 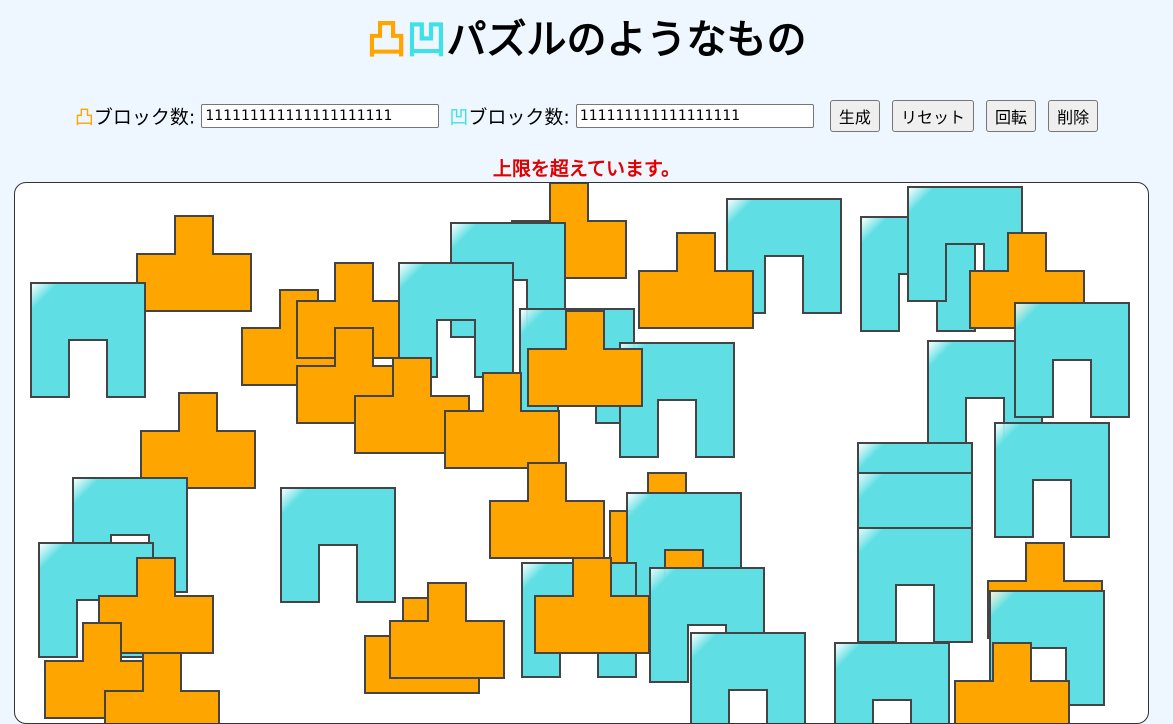 I want to click on concave-label-glyph: 凹, so click(x=459, y=117).